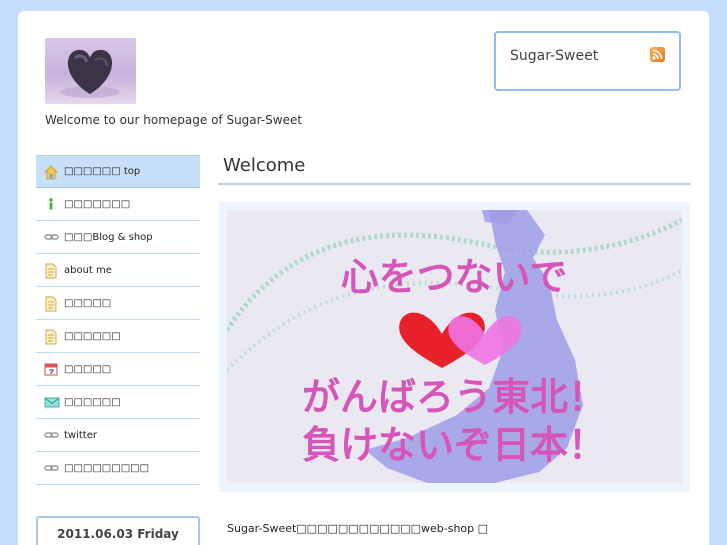  I want to click on nav-item-label: twitter, so click(80, 435).